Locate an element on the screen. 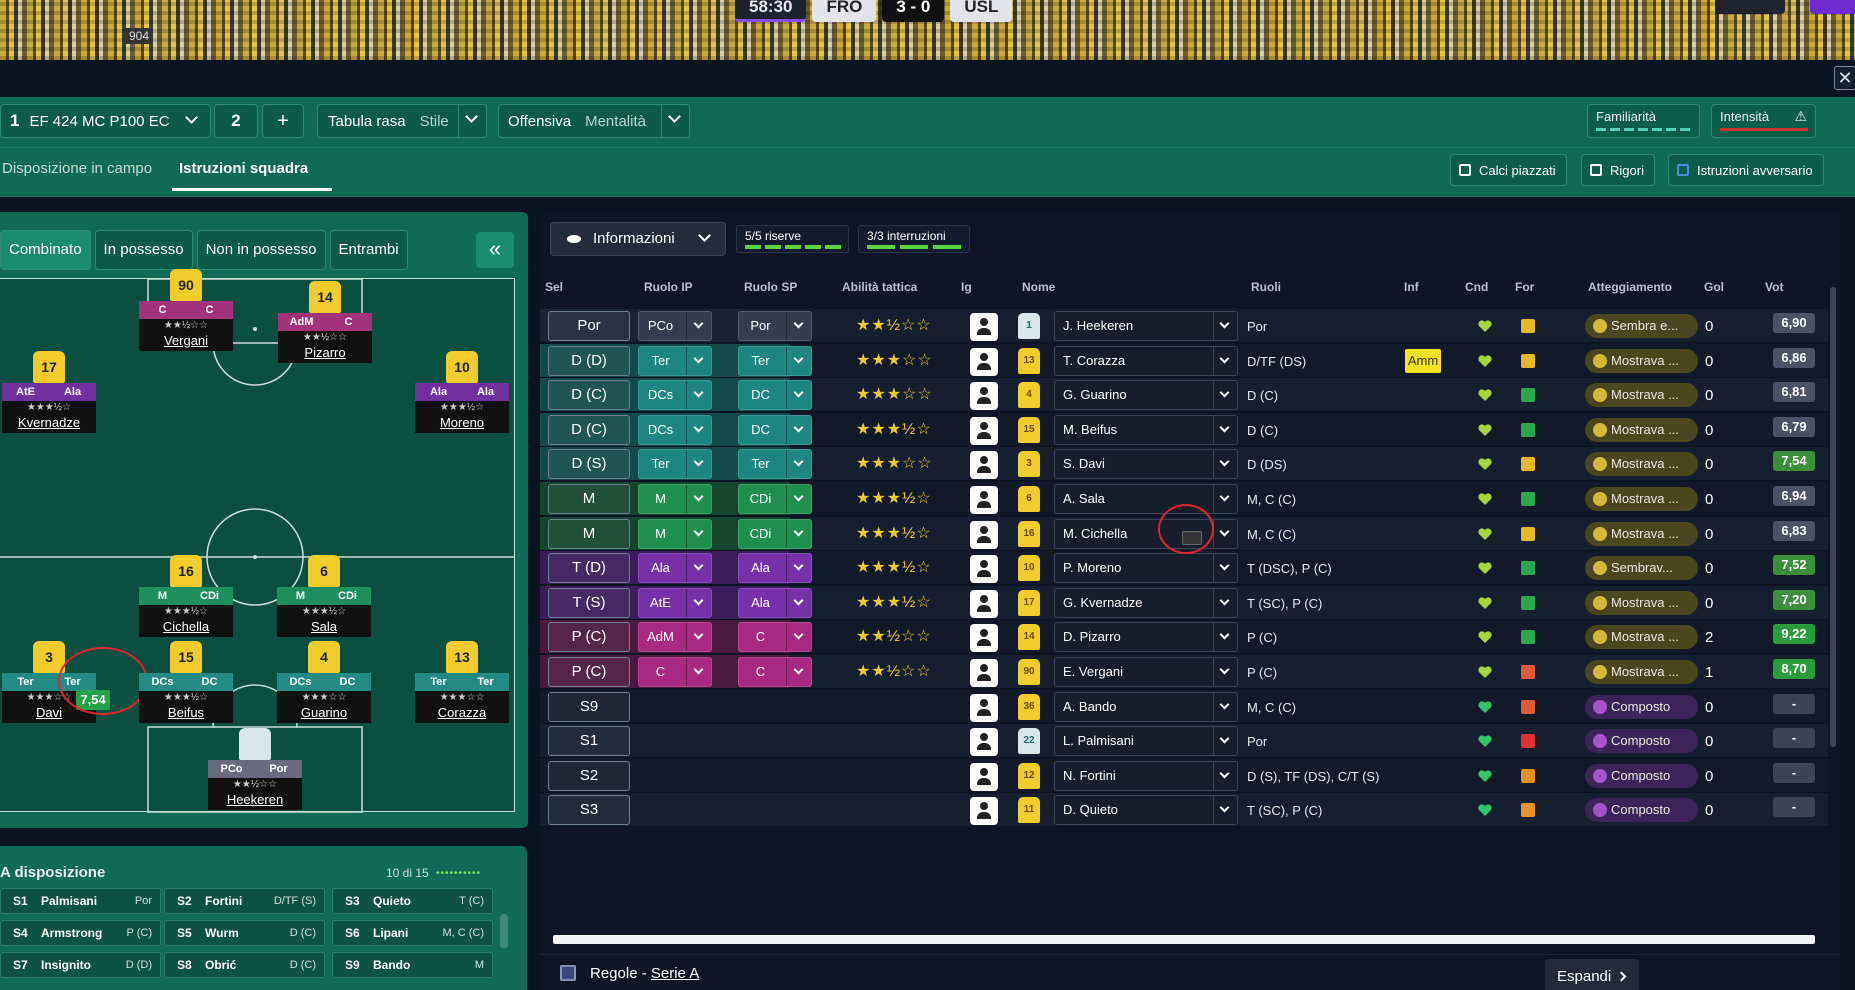  player-name: Guarino is located at coordinates (324, 714).